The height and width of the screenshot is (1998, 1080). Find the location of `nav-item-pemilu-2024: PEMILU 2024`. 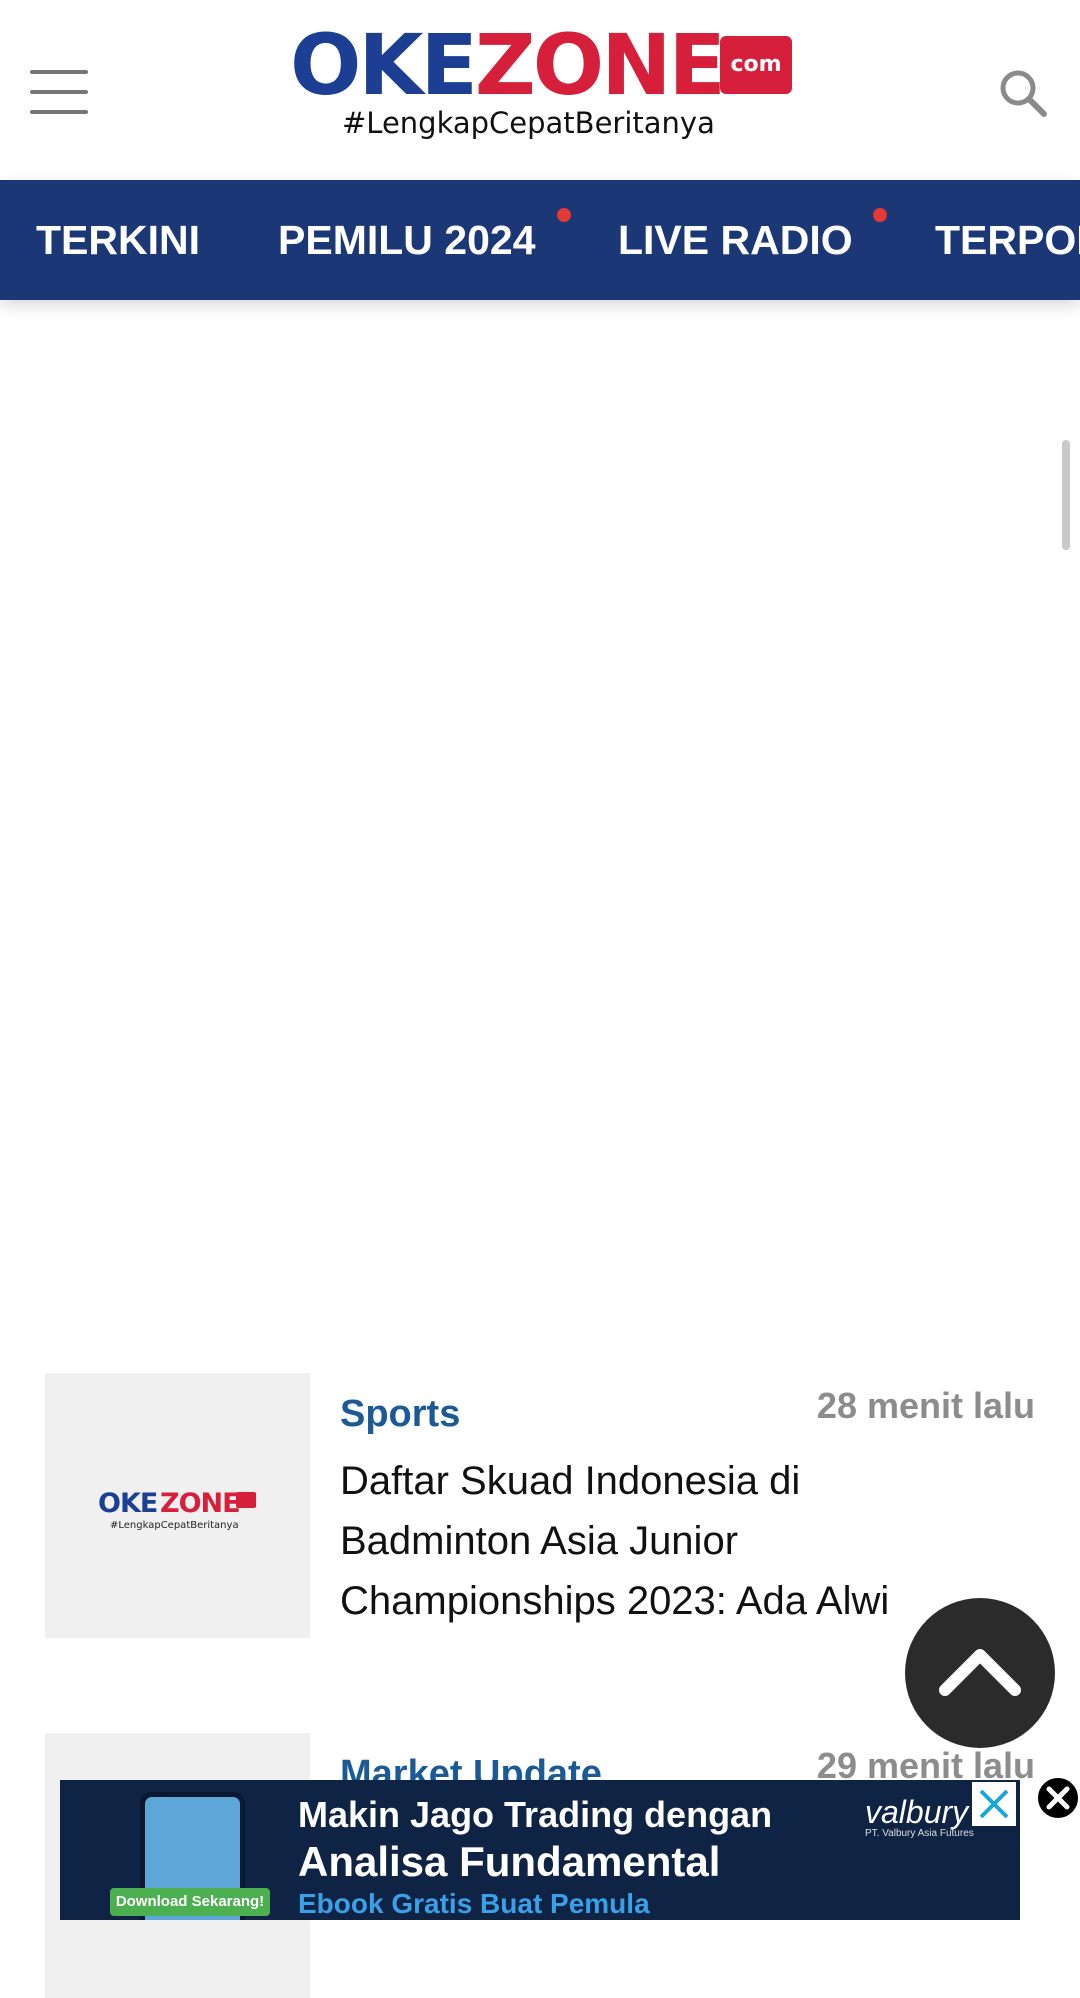

nav-item-pemilu-2024: PEMILU 2024 is located at coordinates (407, 240).